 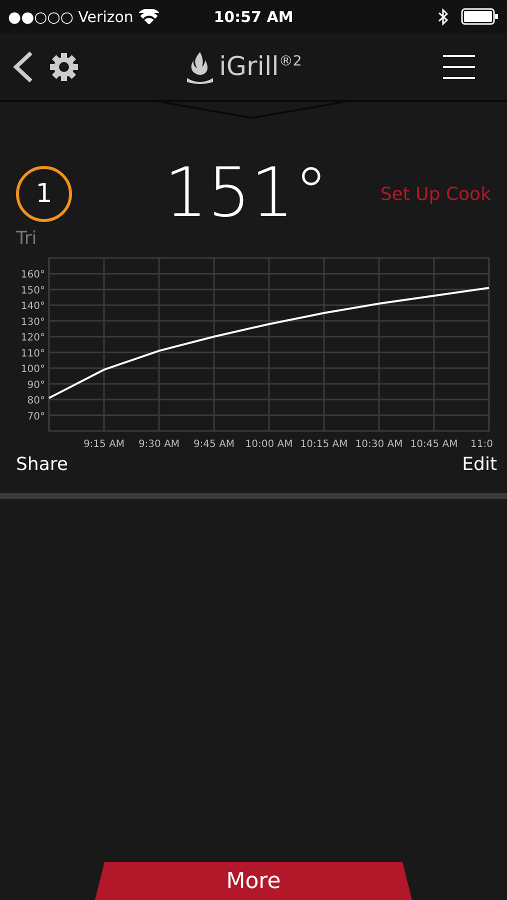 I want to click on menu-button, so click(x=459, y=67).